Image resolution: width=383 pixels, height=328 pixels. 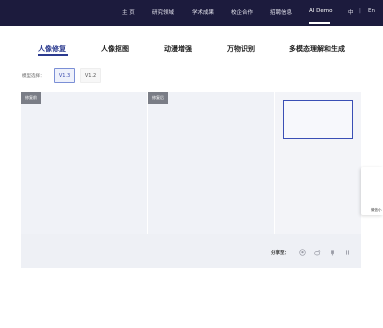 I want to click on nav-item-publications: 学术成果, so click(x=203, y=12).